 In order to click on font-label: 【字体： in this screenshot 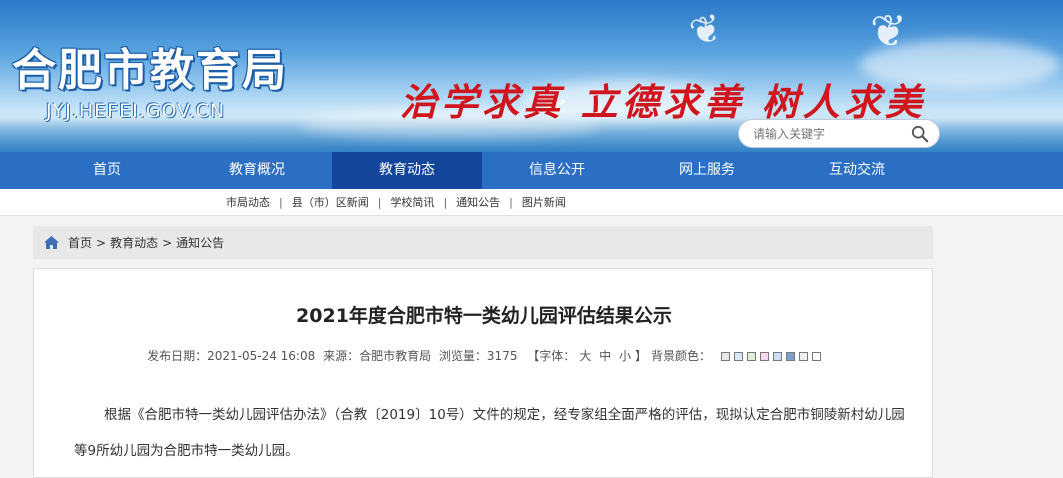, I will do `click(551, 356)`.